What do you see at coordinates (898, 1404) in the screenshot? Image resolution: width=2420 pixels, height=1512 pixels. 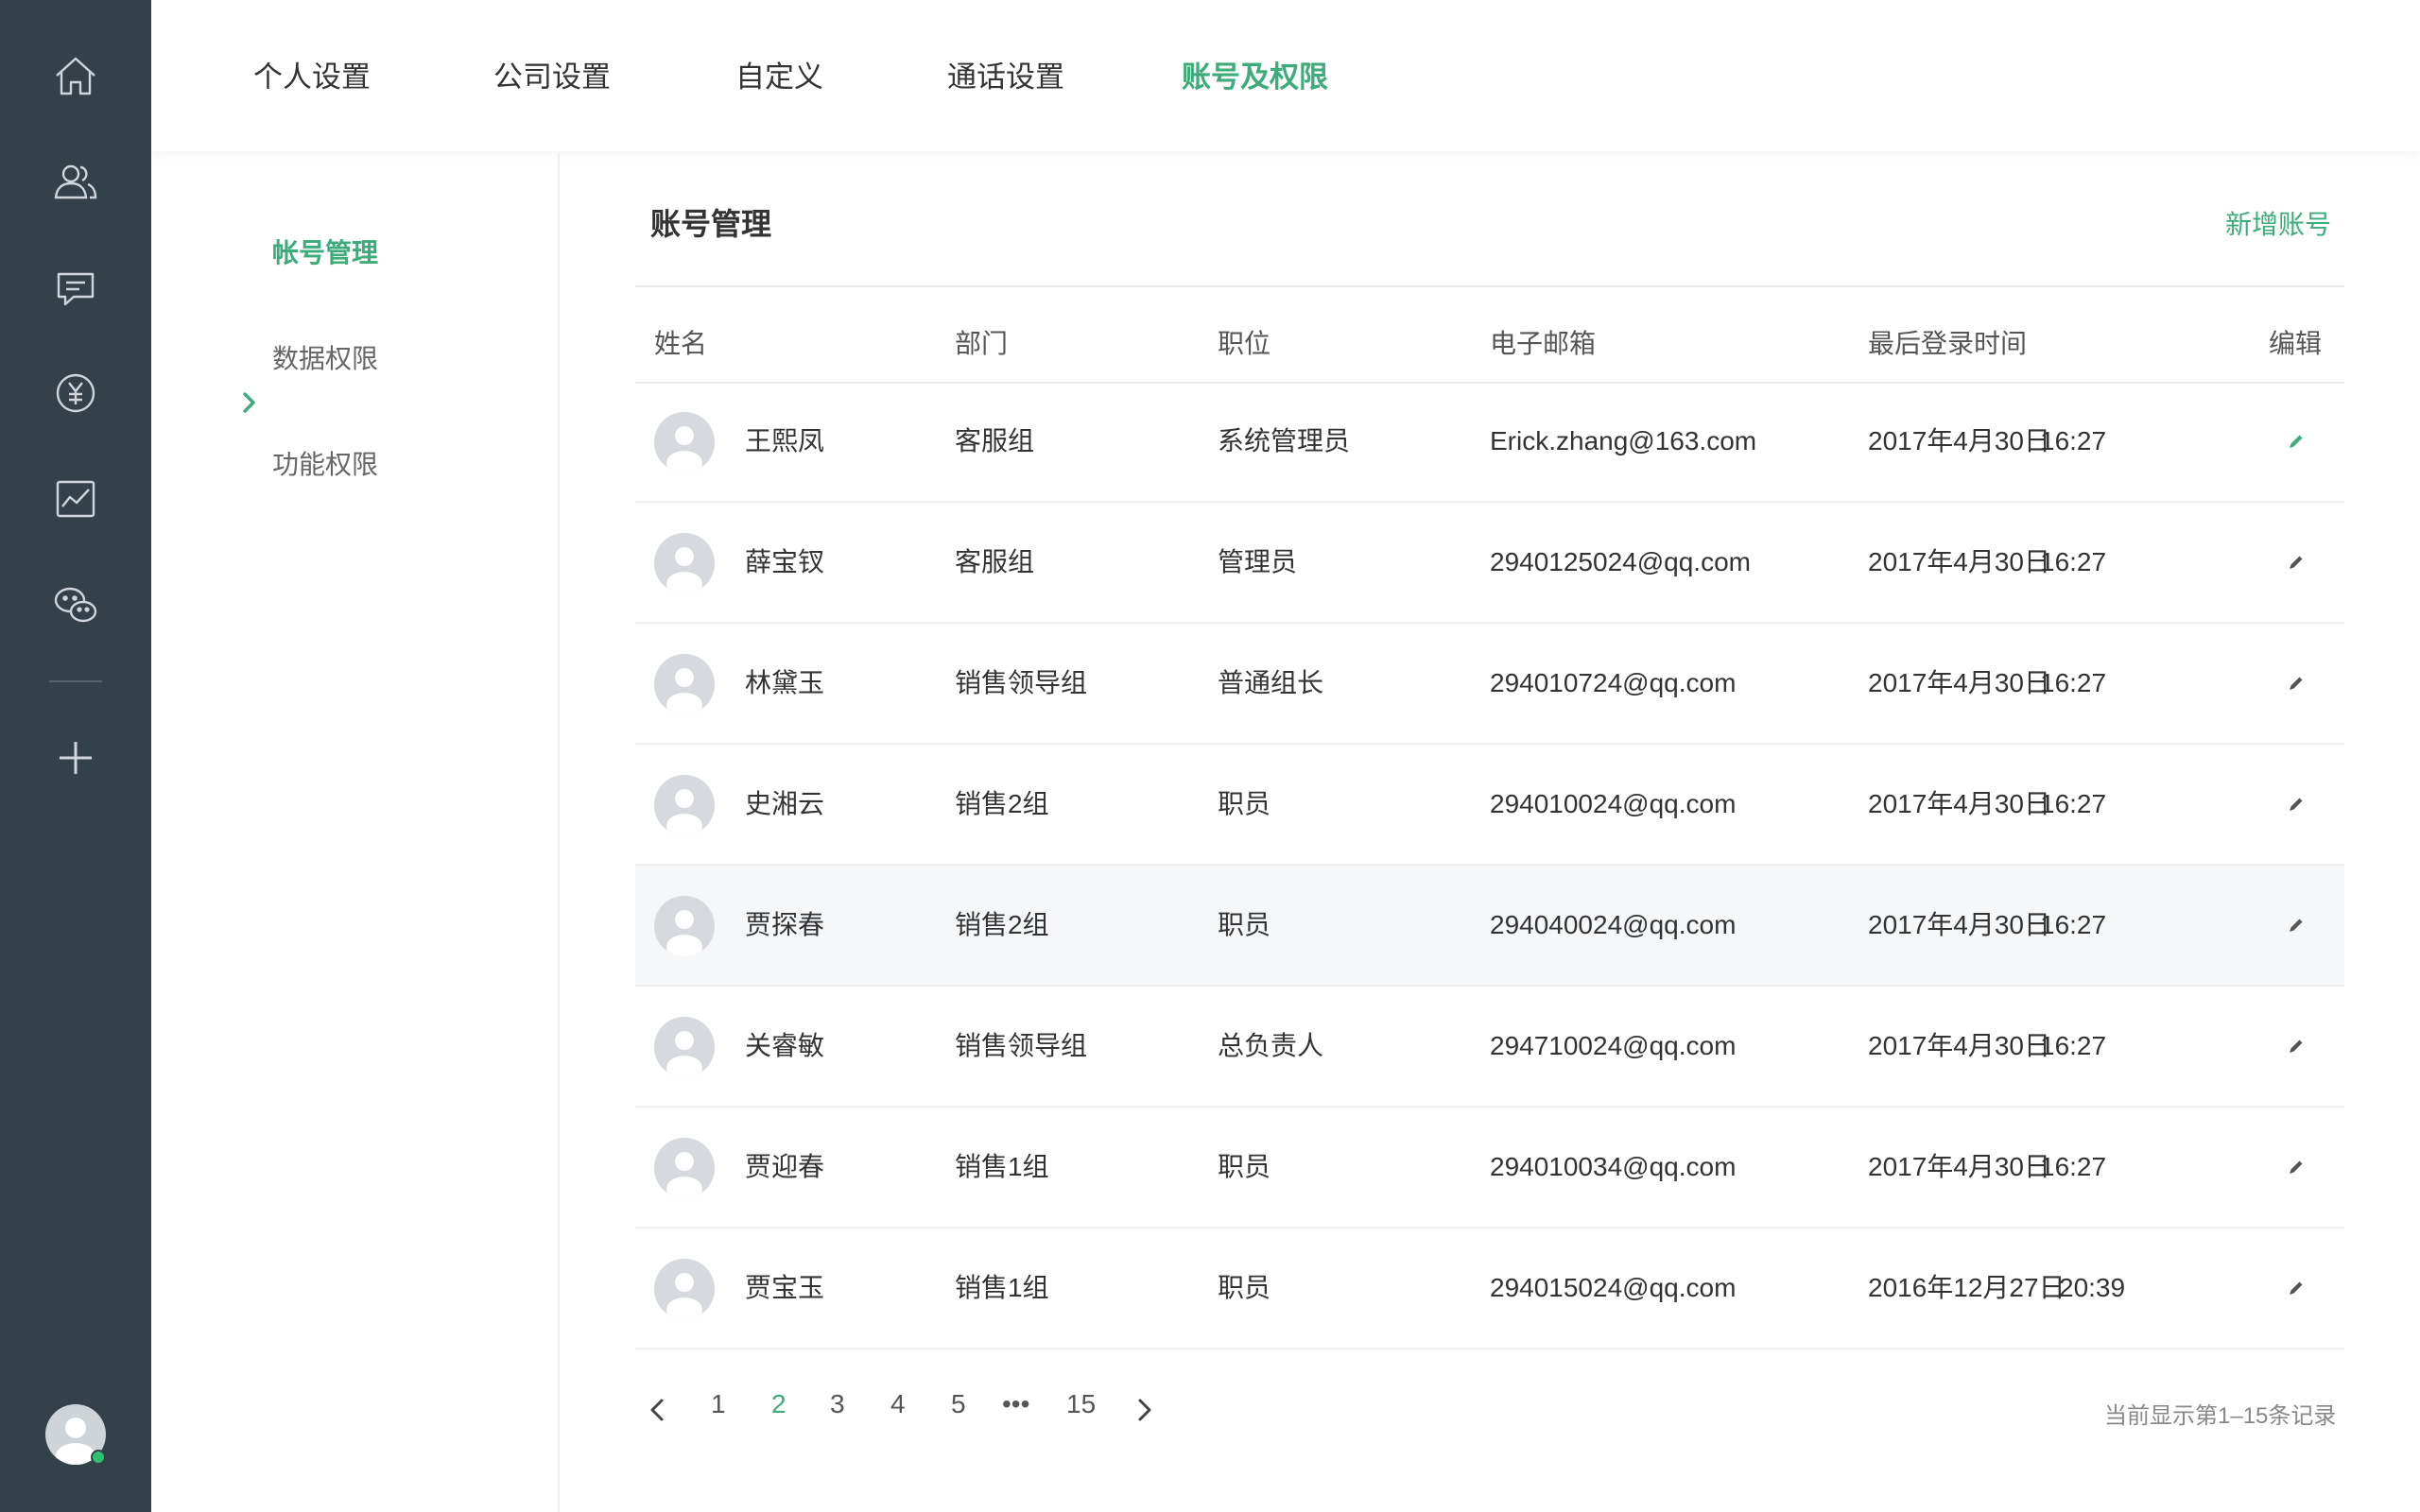 I see `page-button-4: 4` at bounding box center [898, 1404].